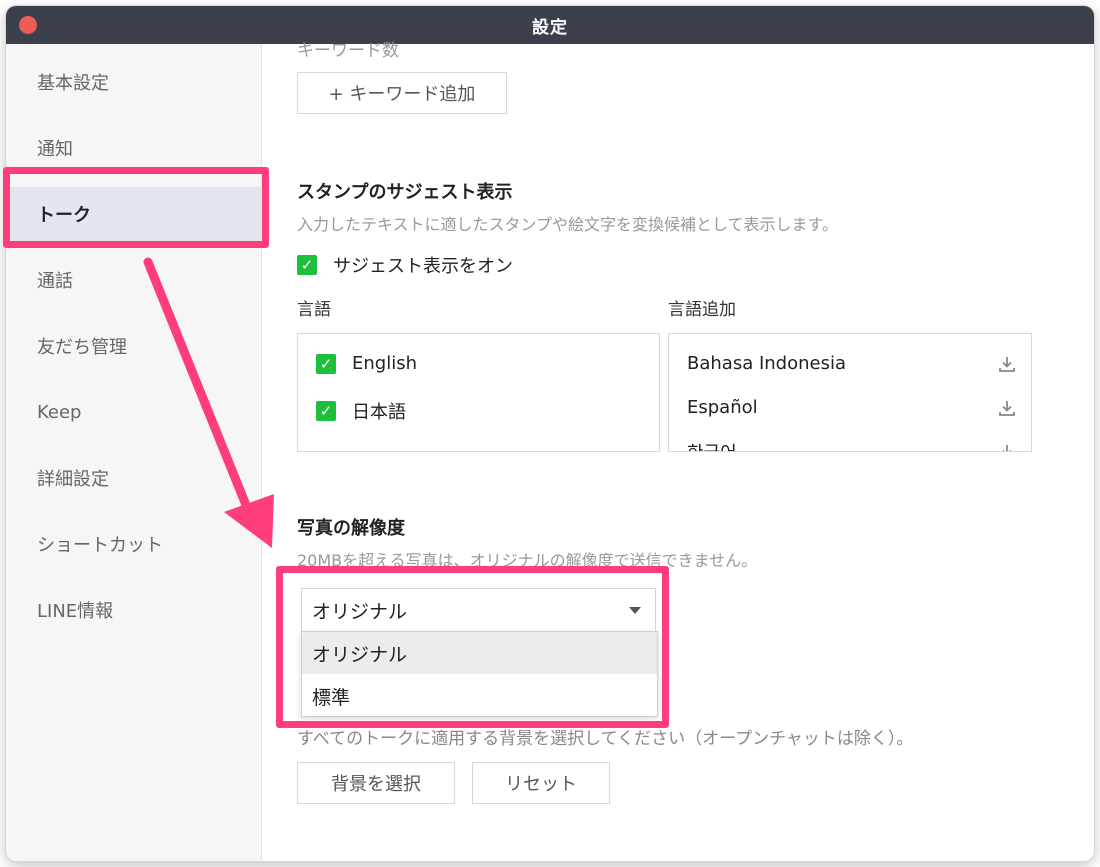 This screenshot has width=1100, height=867. Describe the element at coordinates (134, 280) in the screenshot. I see `sidebar-item-calls: 通話` at that location.